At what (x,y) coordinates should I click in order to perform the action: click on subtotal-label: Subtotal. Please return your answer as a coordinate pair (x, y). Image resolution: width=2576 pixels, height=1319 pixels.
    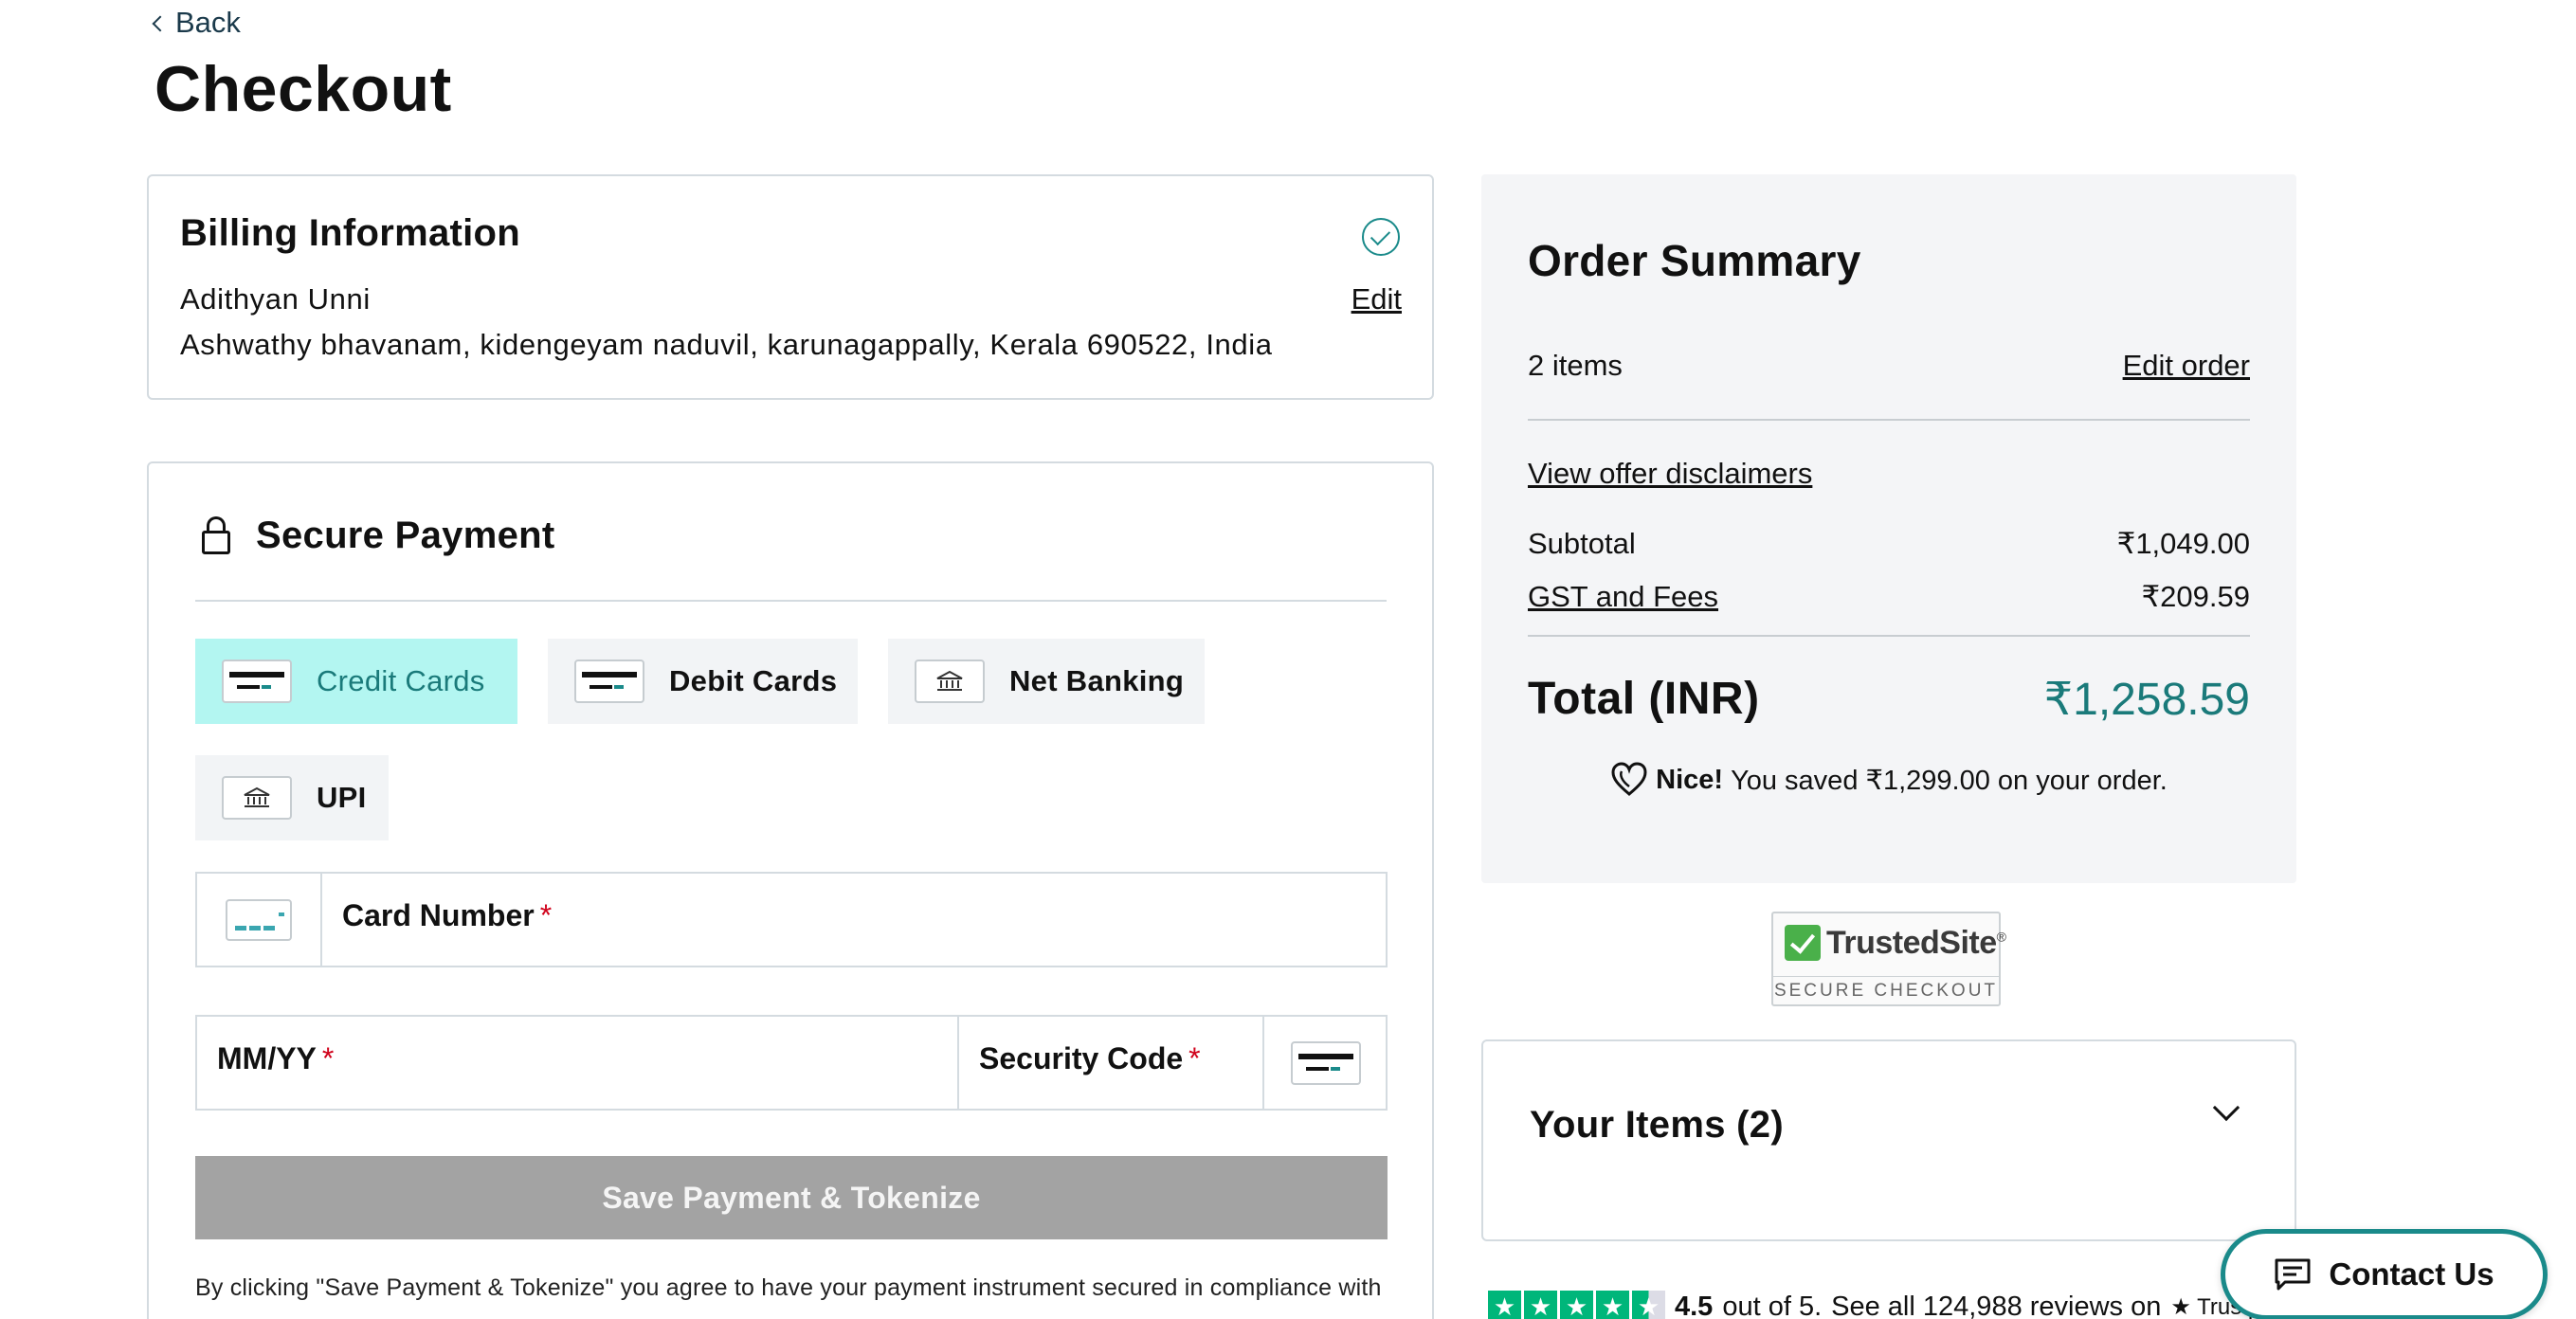
    Looking at the image, I should click on (1582, 543).